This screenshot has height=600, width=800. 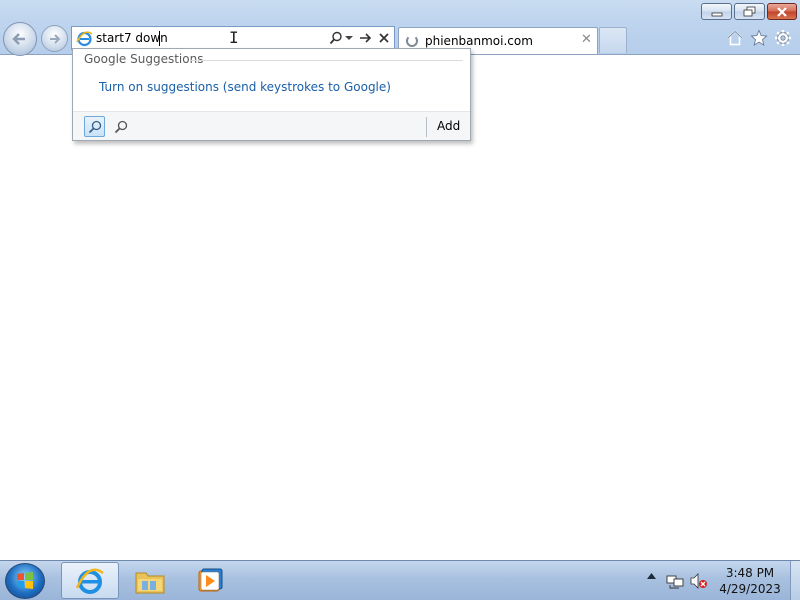 I want to click on system-clock: 3:48 PM 4/29/2023, so click(x=750, y=581).